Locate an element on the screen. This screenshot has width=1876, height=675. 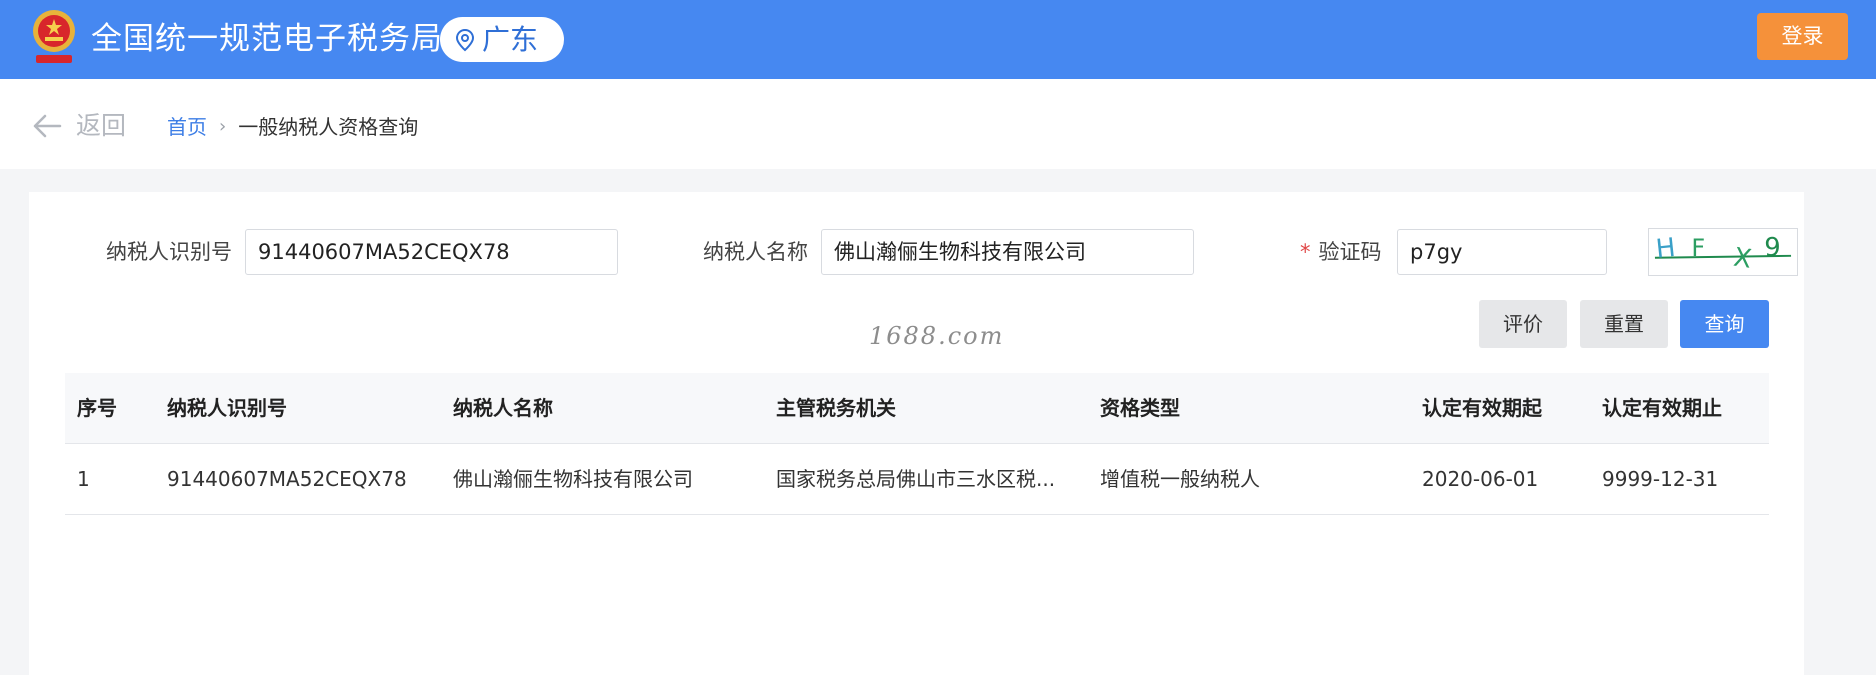
region-selector: 广东 is located at coordinates (502, 39).